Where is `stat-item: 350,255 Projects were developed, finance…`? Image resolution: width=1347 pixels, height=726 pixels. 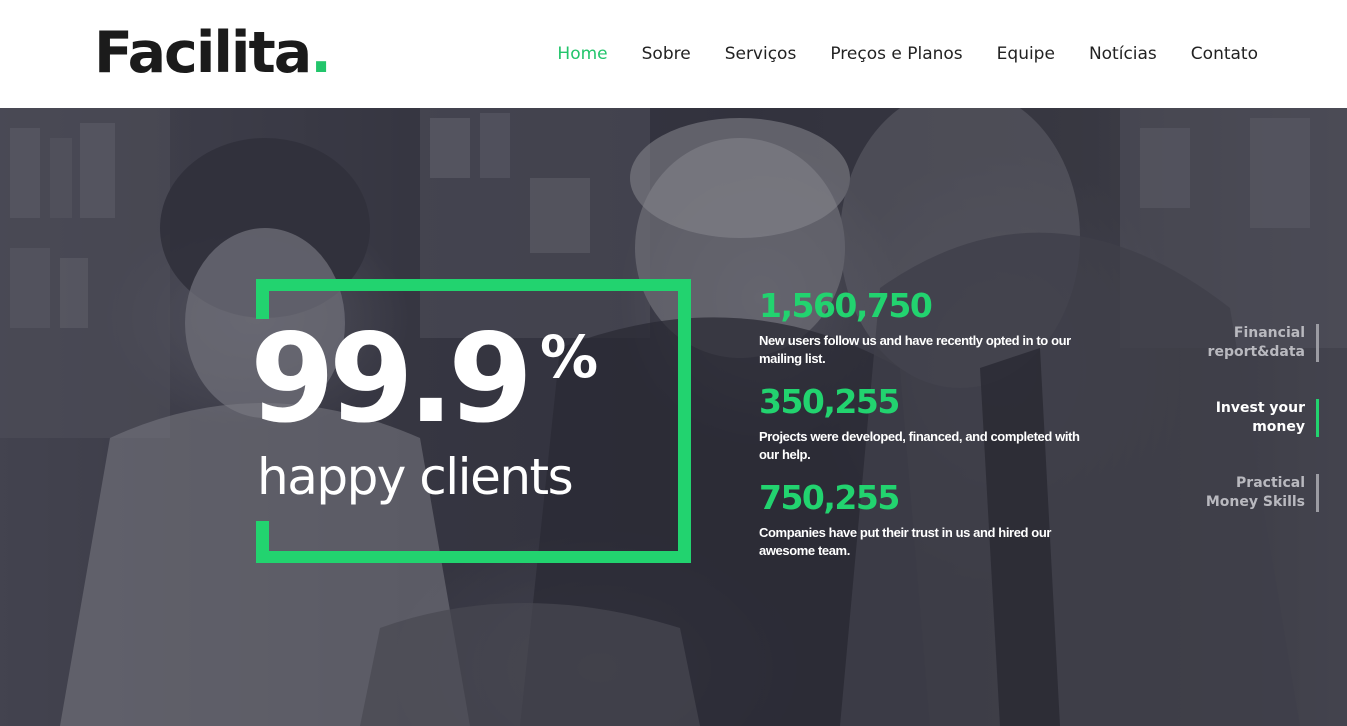
stat-item: 350,255 Projects were developed, finance… is located at coordinates (939, 430).